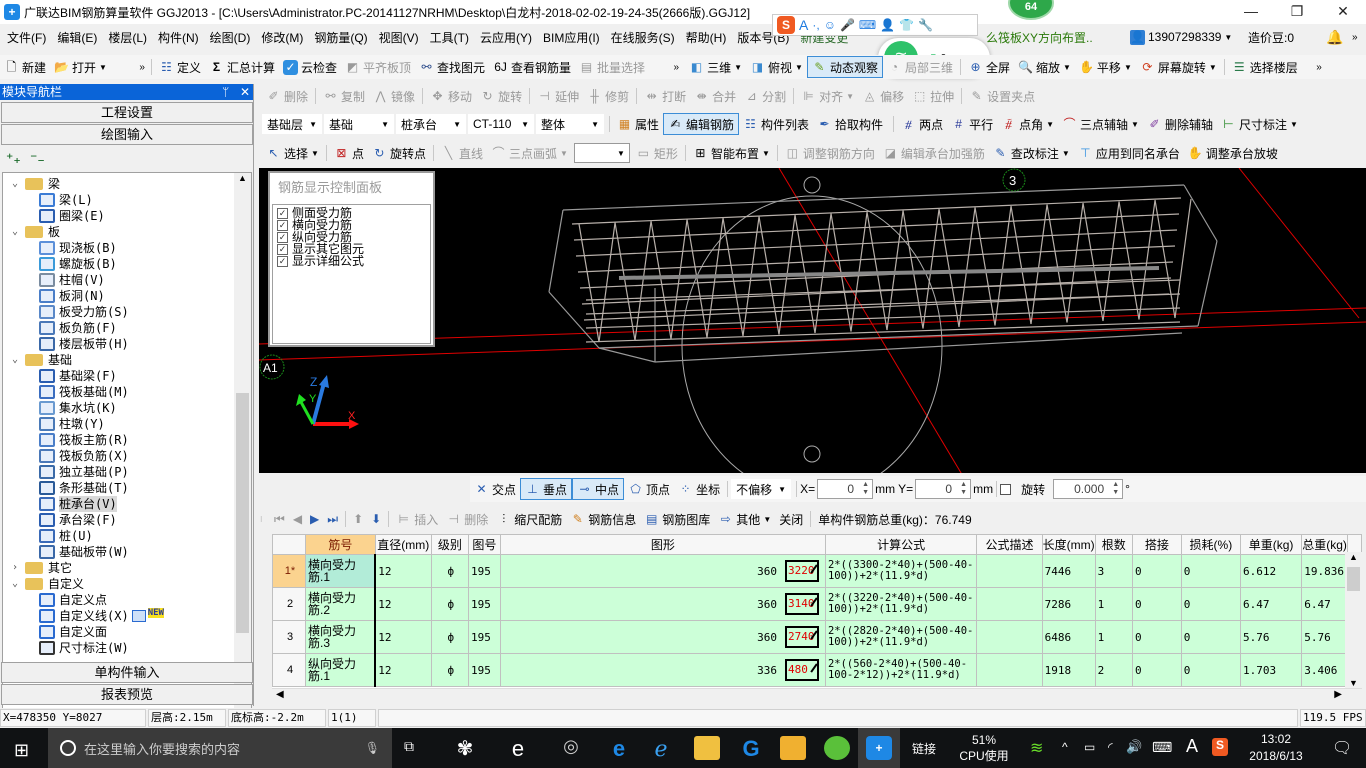  Describe the element at coordinates (431, 124) in the screenshot. I see `component-type-select: 桩承台 ▼` at that location.